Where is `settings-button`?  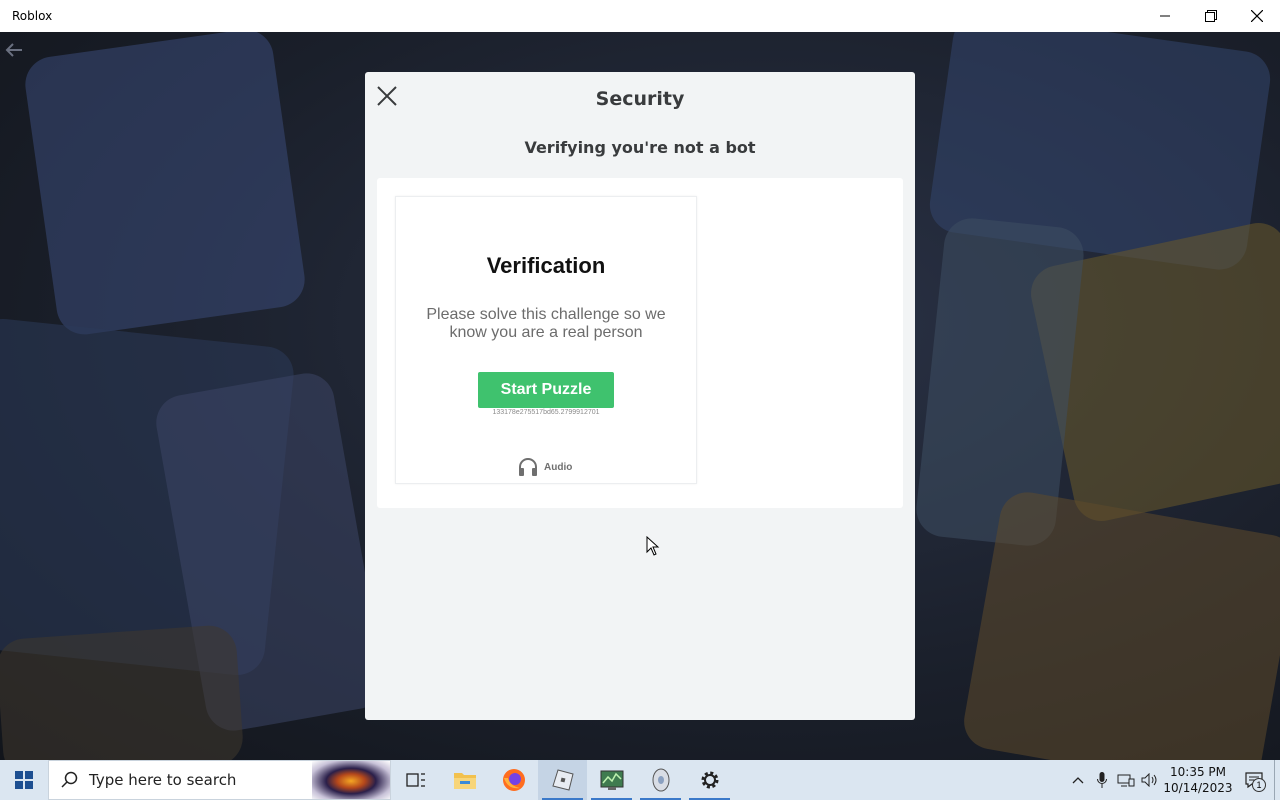 settings-button is located at coordinates (709, 780).